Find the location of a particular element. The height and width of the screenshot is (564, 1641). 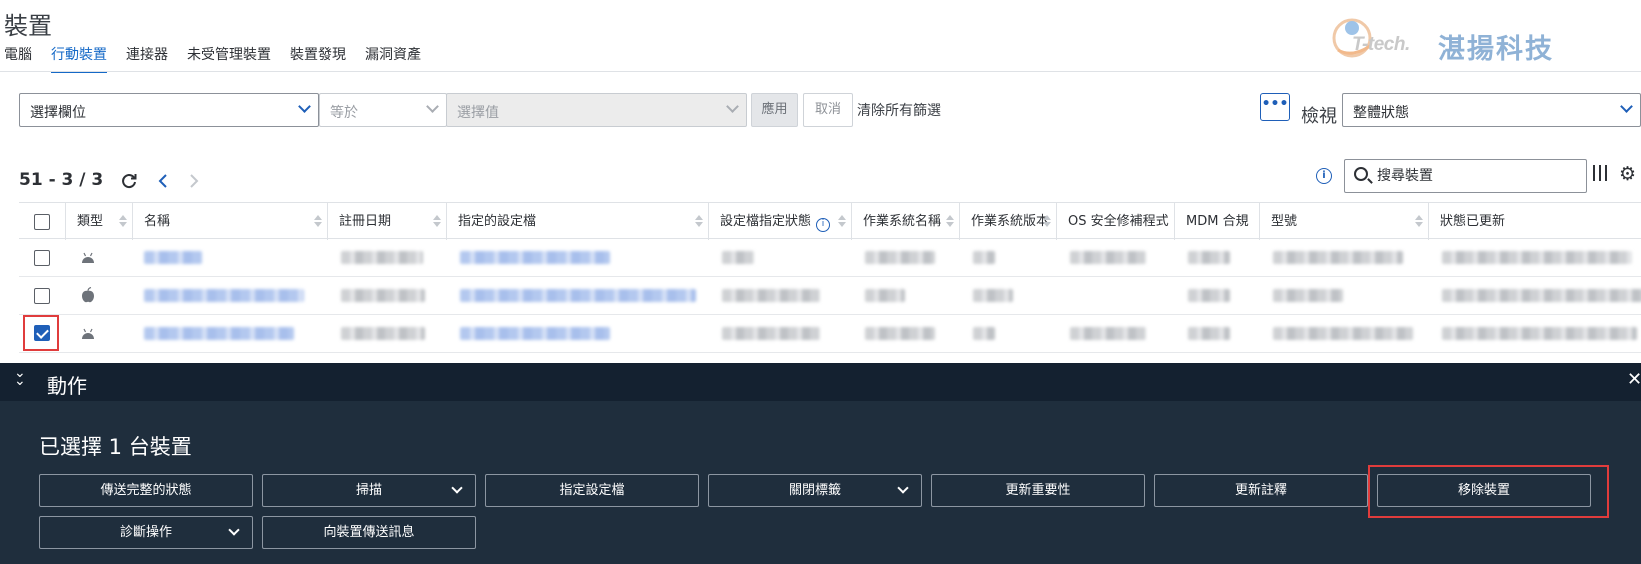

button-label: 掃描 is located at coordinates (368, 490).